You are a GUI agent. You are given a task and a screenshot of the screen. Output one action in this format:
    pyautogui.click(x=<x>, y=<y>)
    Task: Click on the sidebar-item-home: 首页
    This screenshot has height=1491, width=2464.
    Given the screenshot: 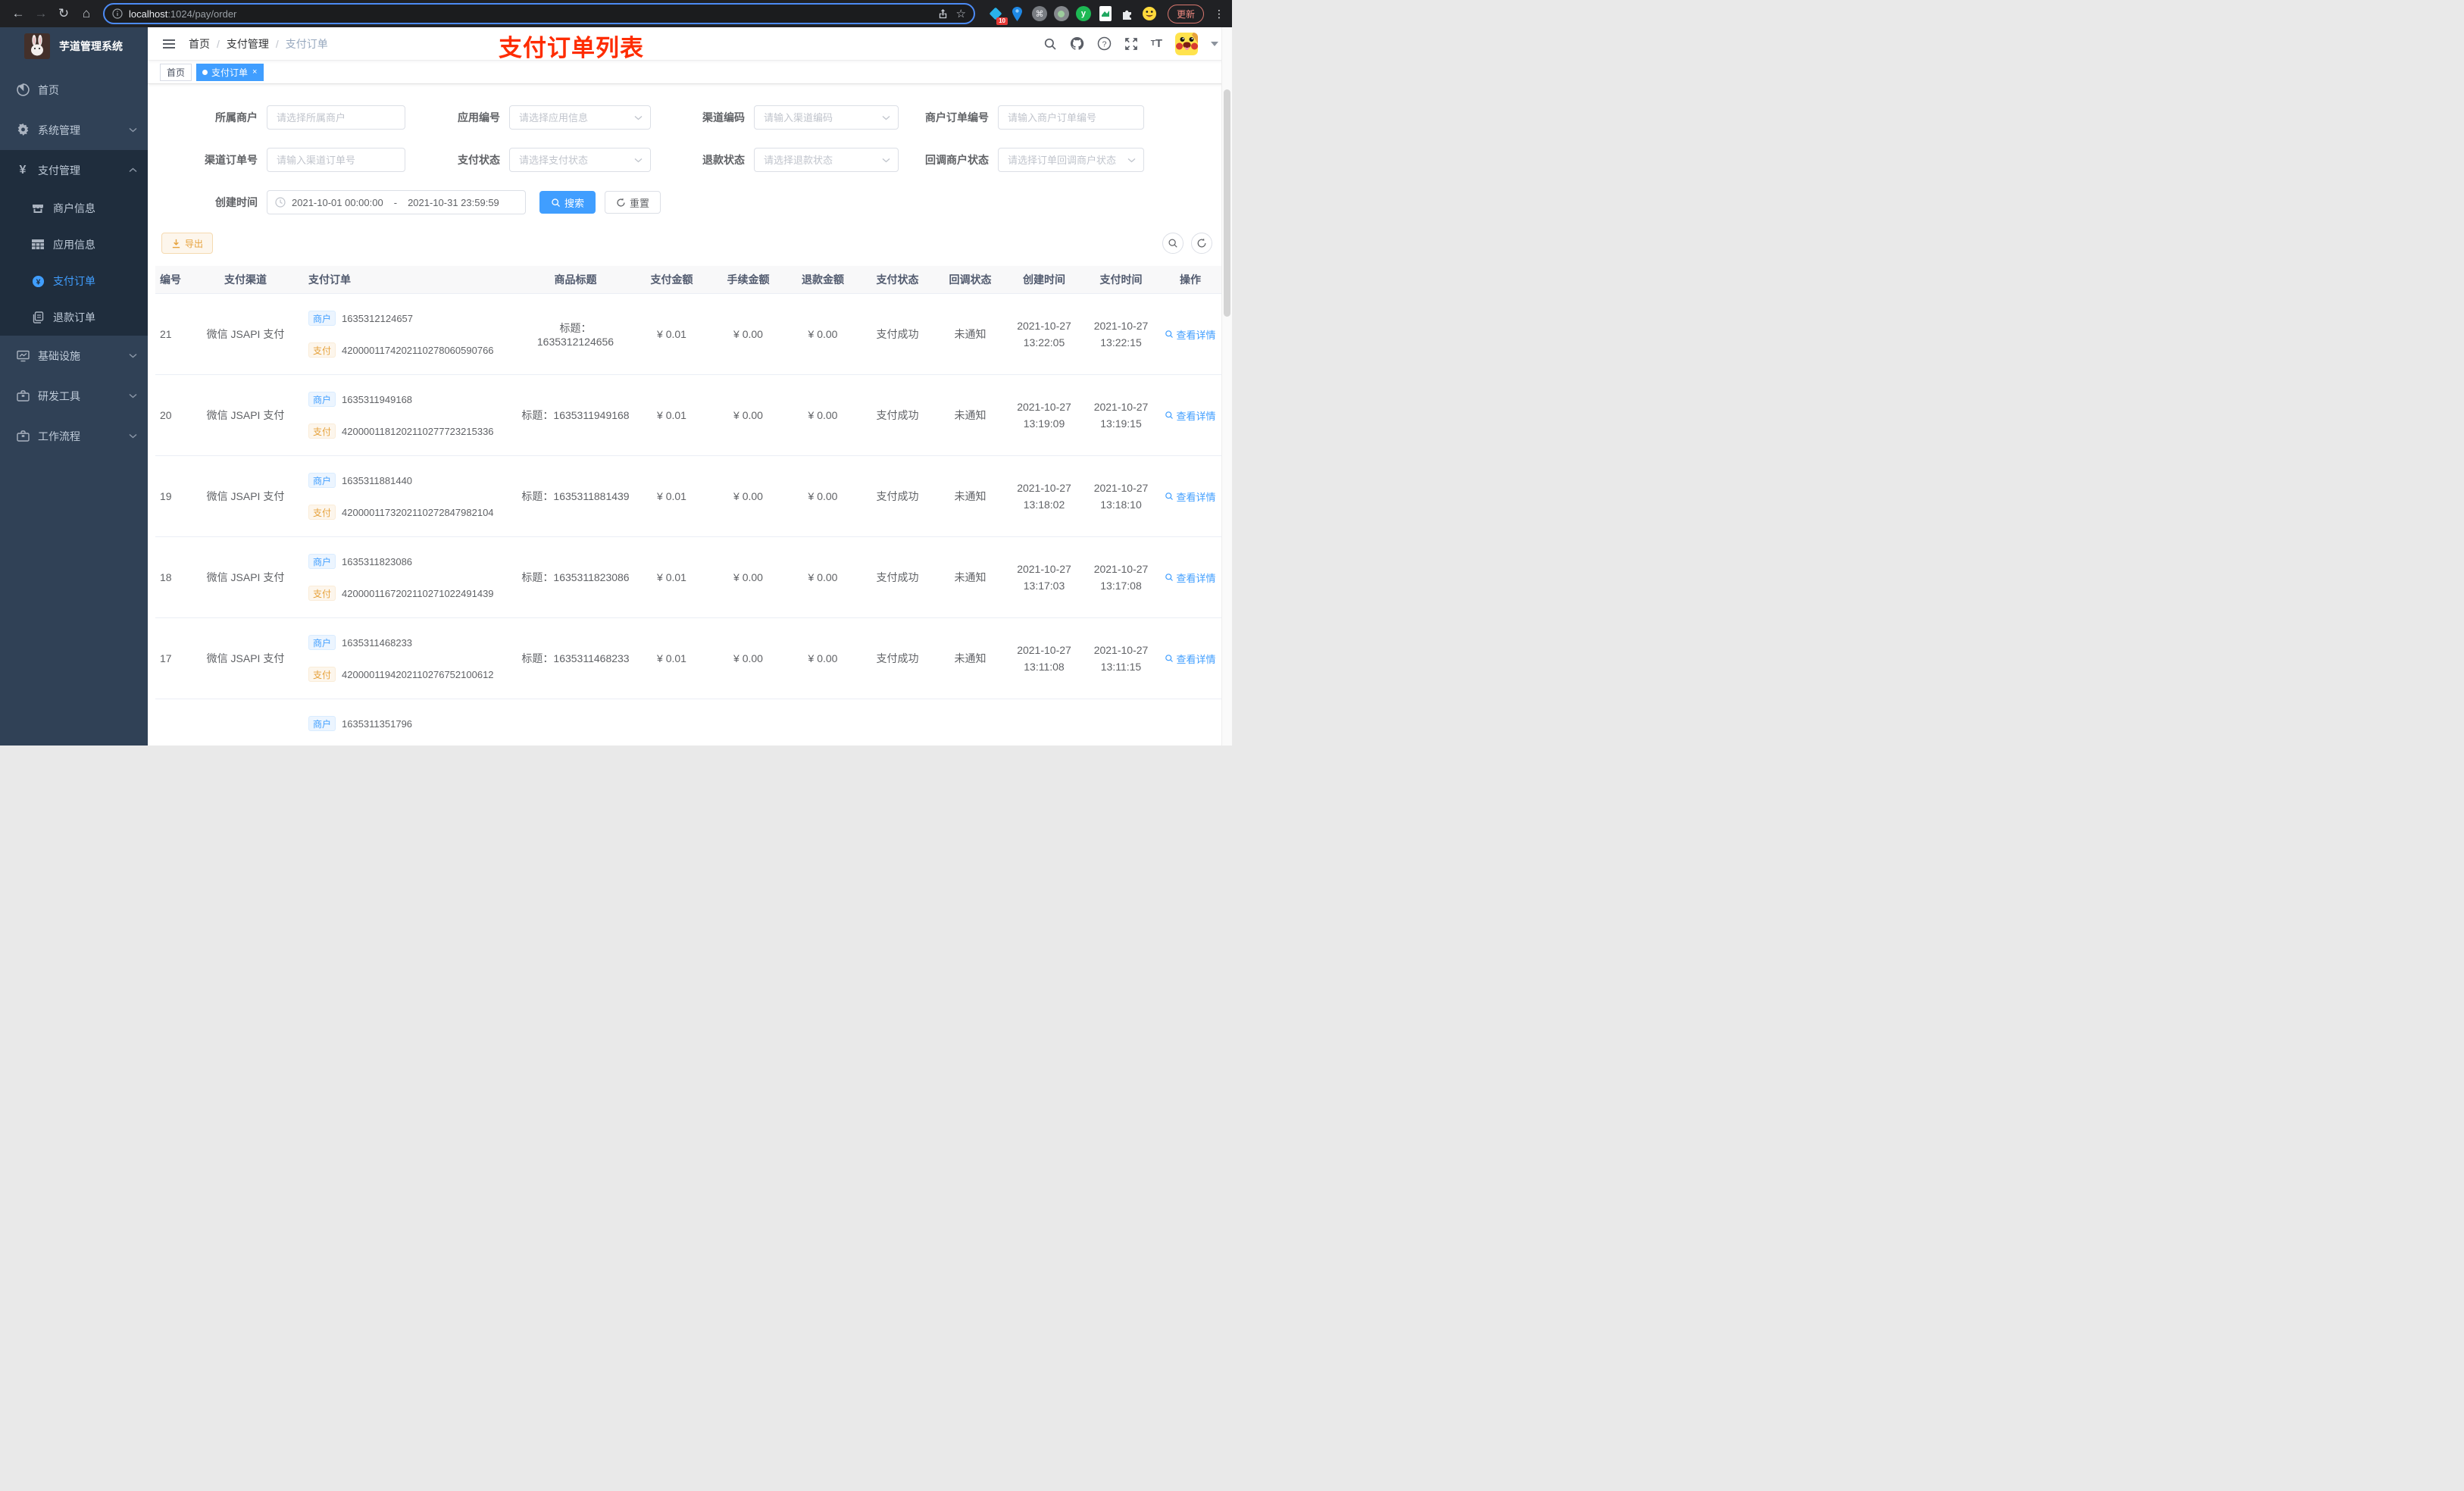 What is the action you would take?
    pyautogui.click(x=74, y=90)
    